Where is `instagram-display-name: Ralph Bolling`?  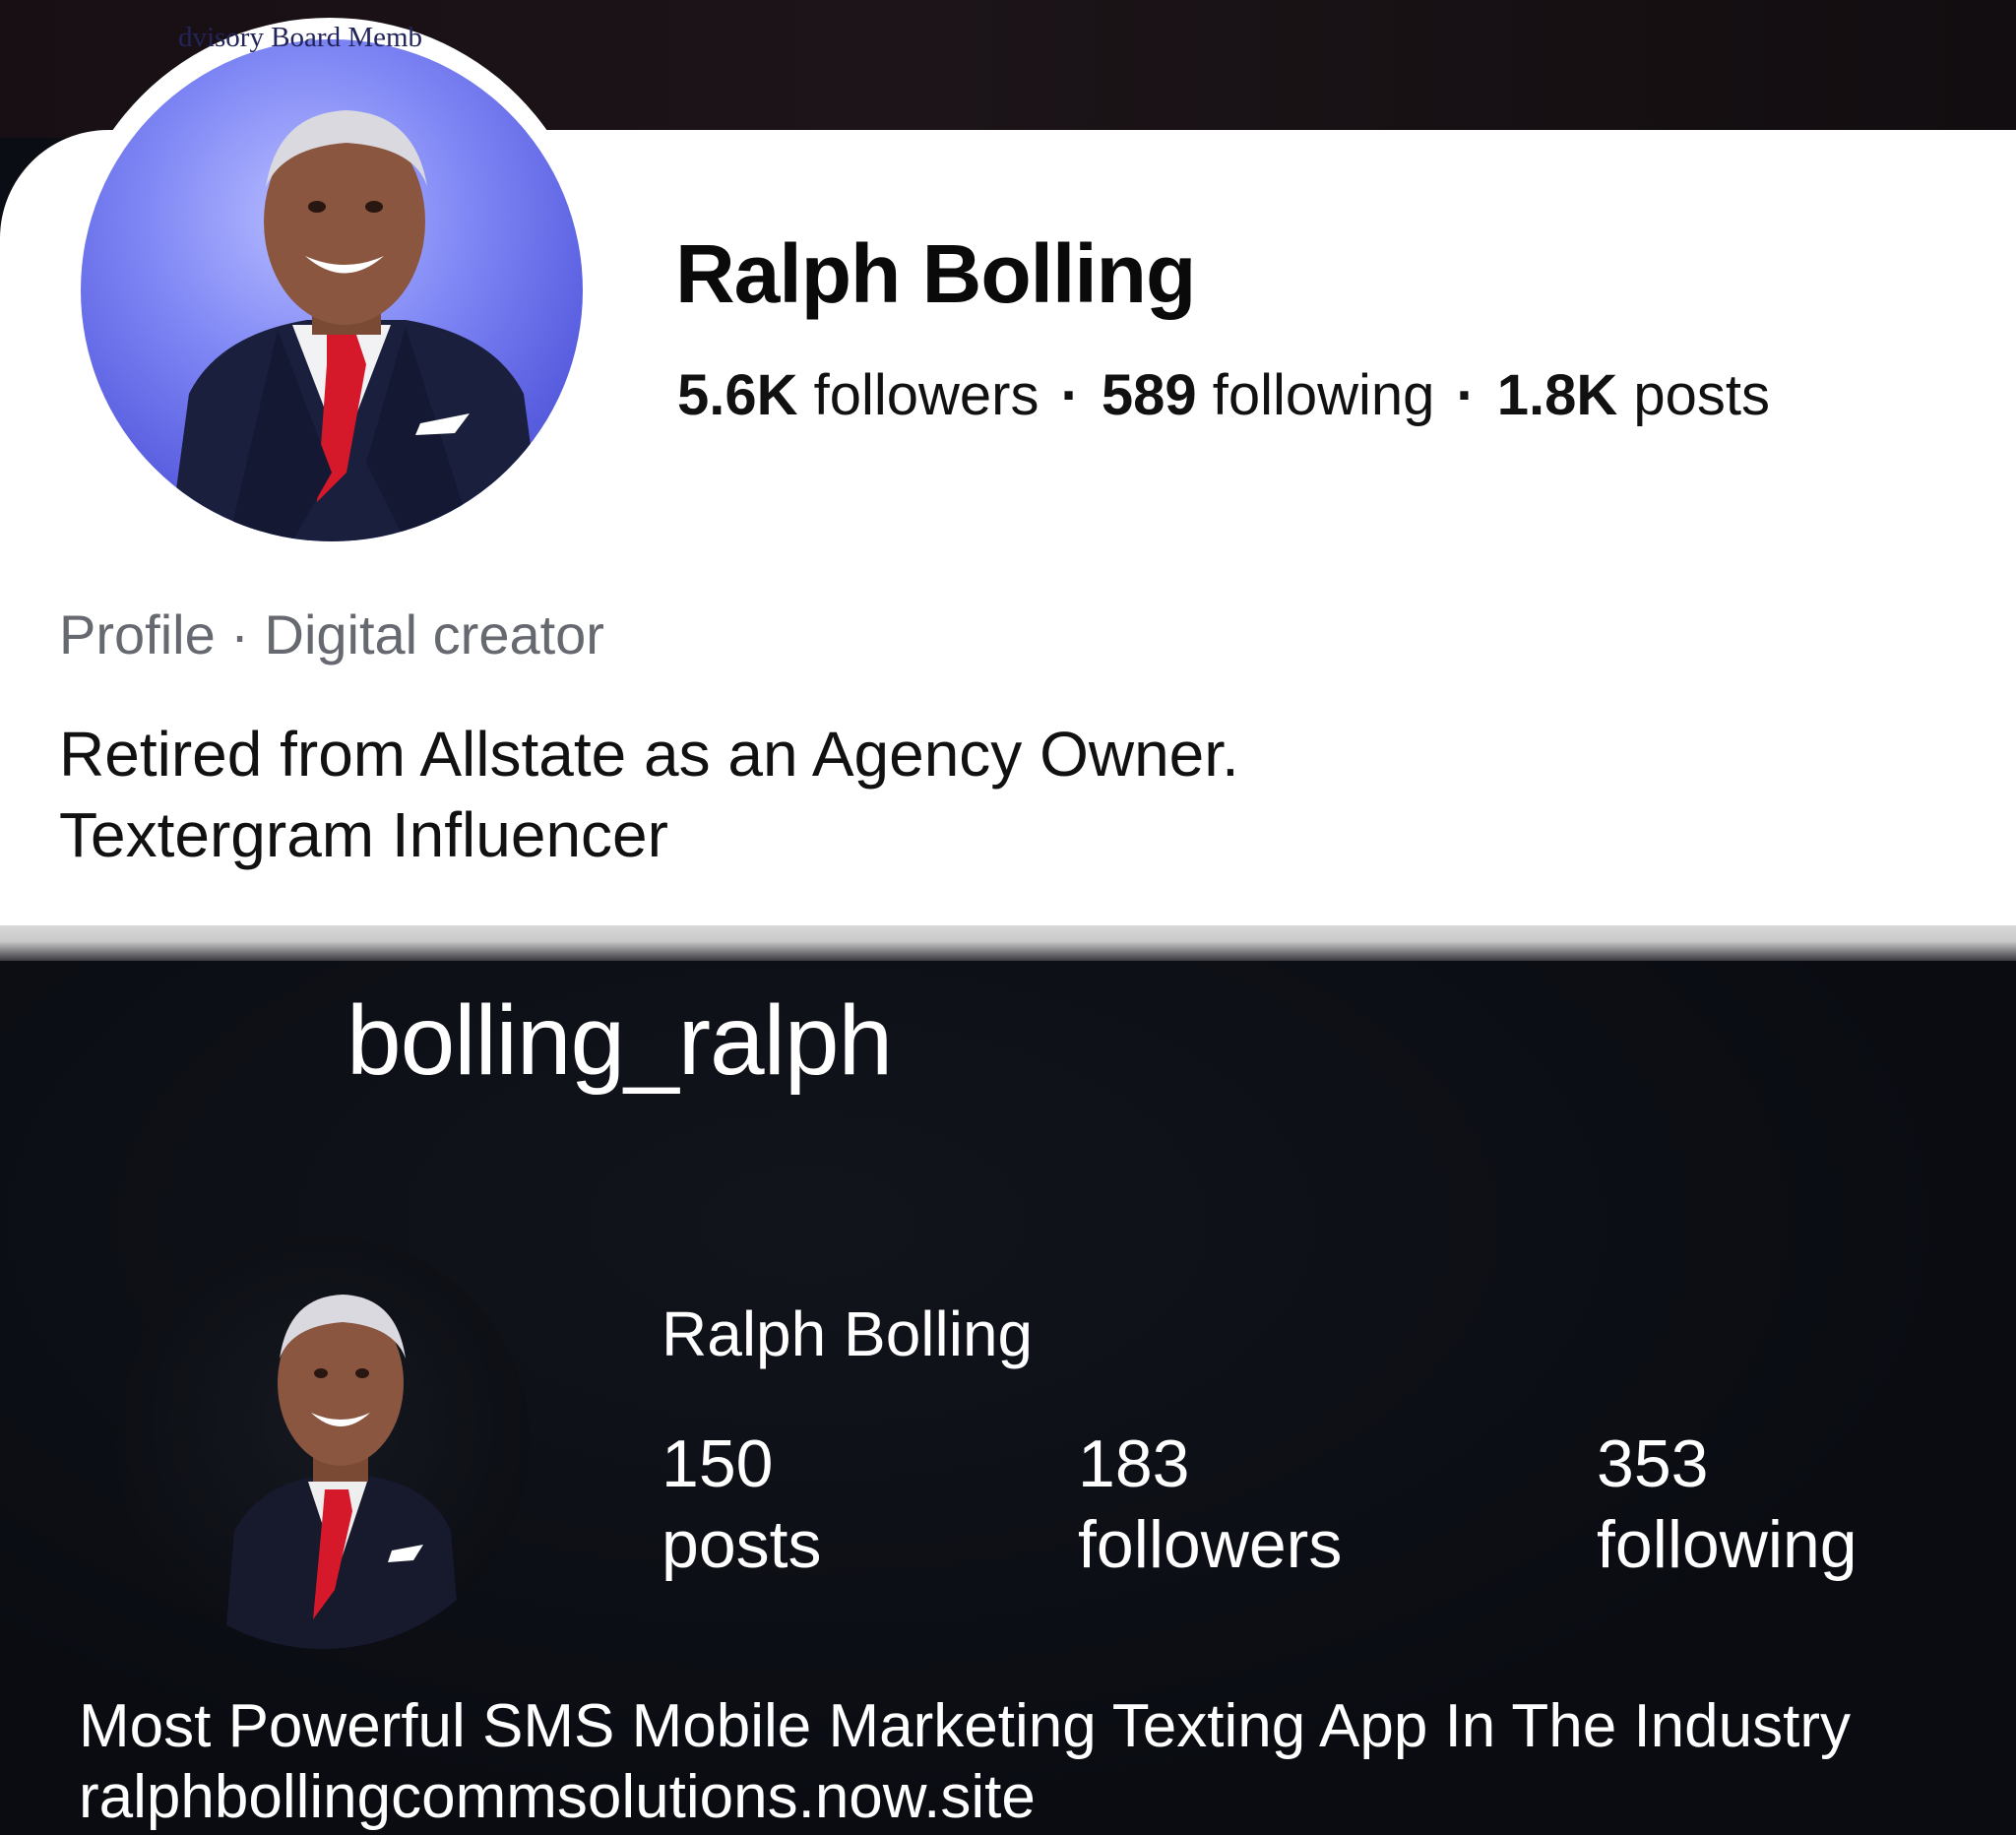 instagram-display-name: Ralph Bolling is located at coordinates (848, 1333).